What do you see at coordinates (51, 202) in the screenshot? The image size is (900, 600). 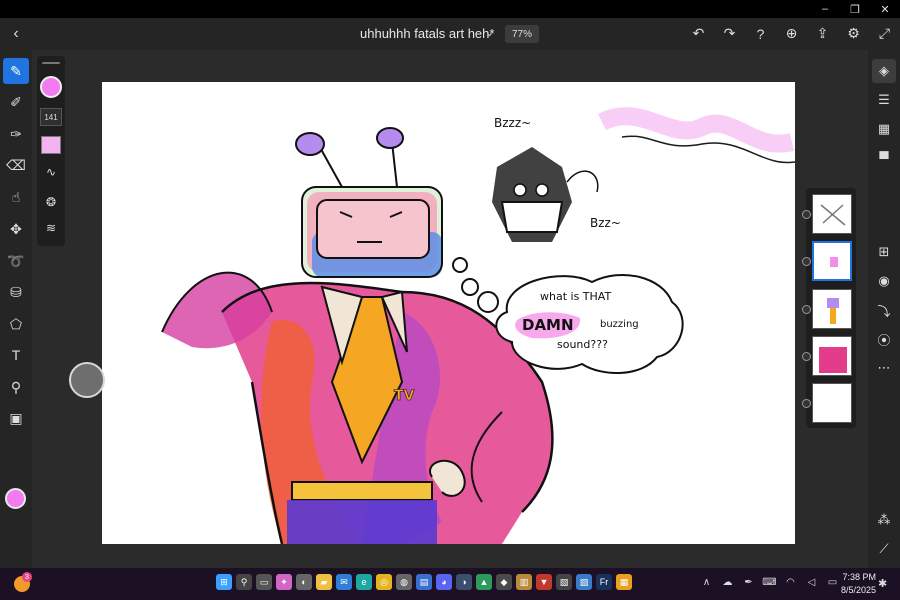 I see `brush-settings-icon: ❂` at bounding box center [51, 202].